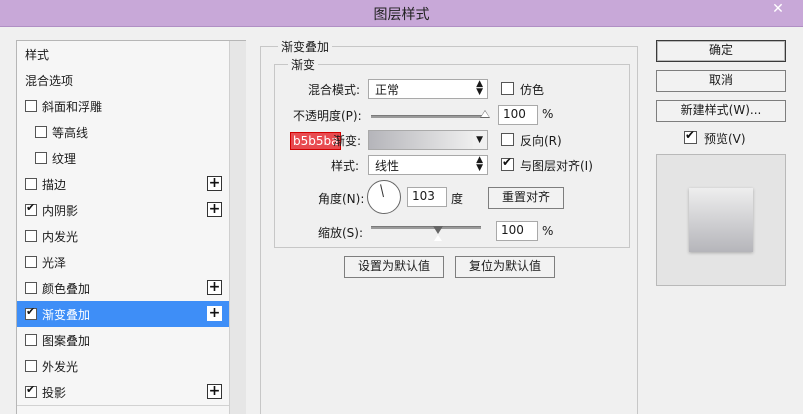  What do you see at coordinates (548, 231) in the screenshot?
I see `scale-unit: %` at bounding box center [548, 231].